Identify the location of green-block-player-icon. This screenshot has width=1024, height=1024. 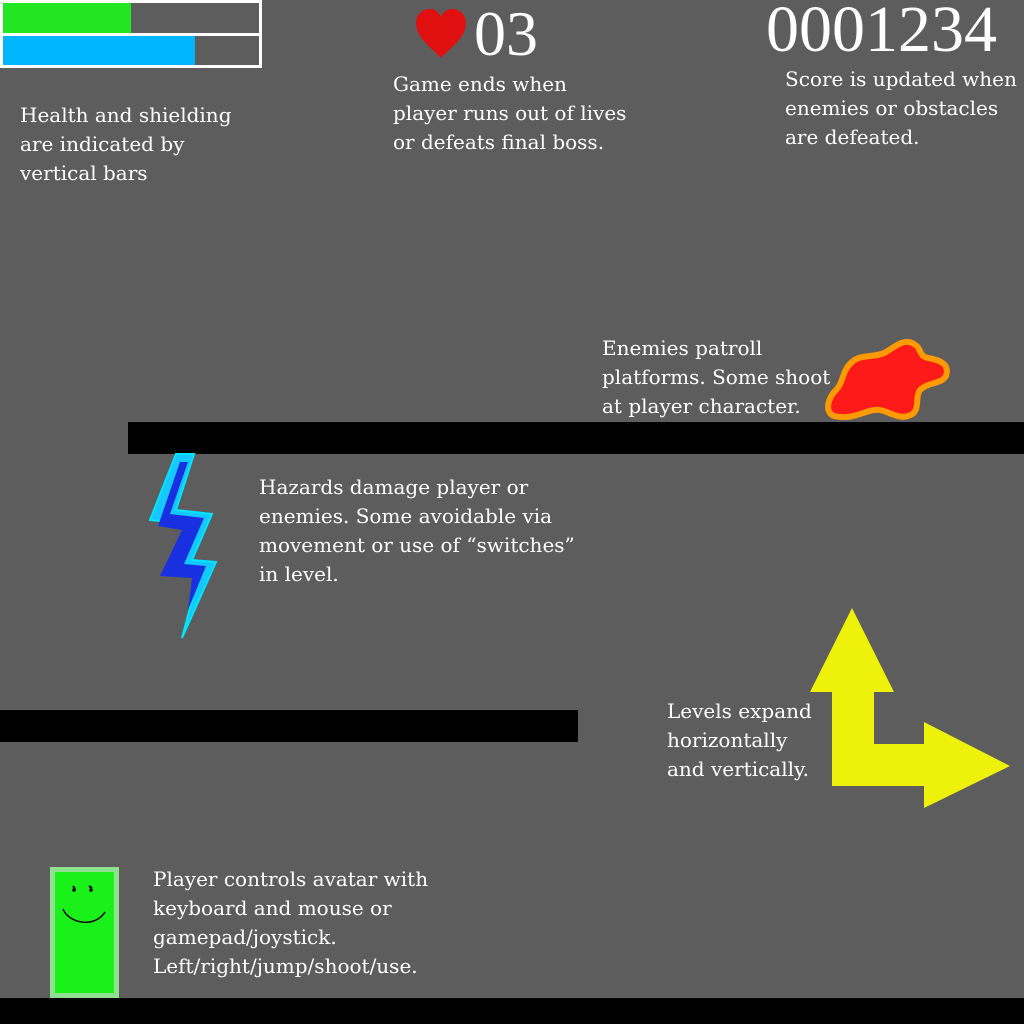
(84, 932).